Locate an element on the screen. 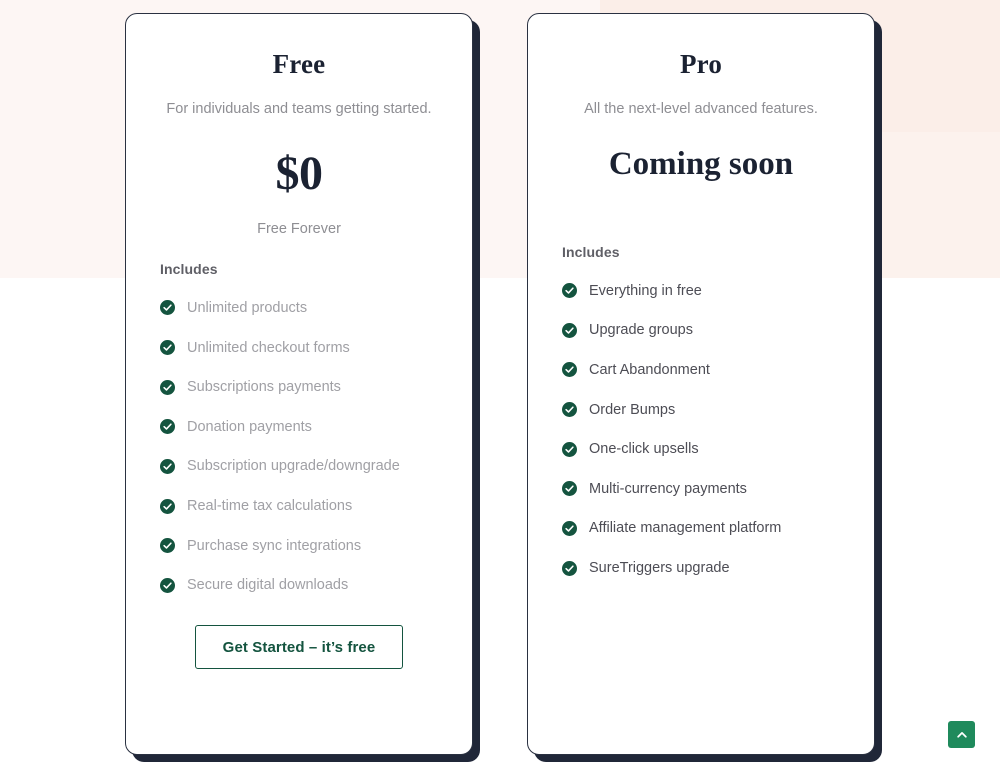  list-item: Unlimited checkout forms is located at coordinates (299, 348).